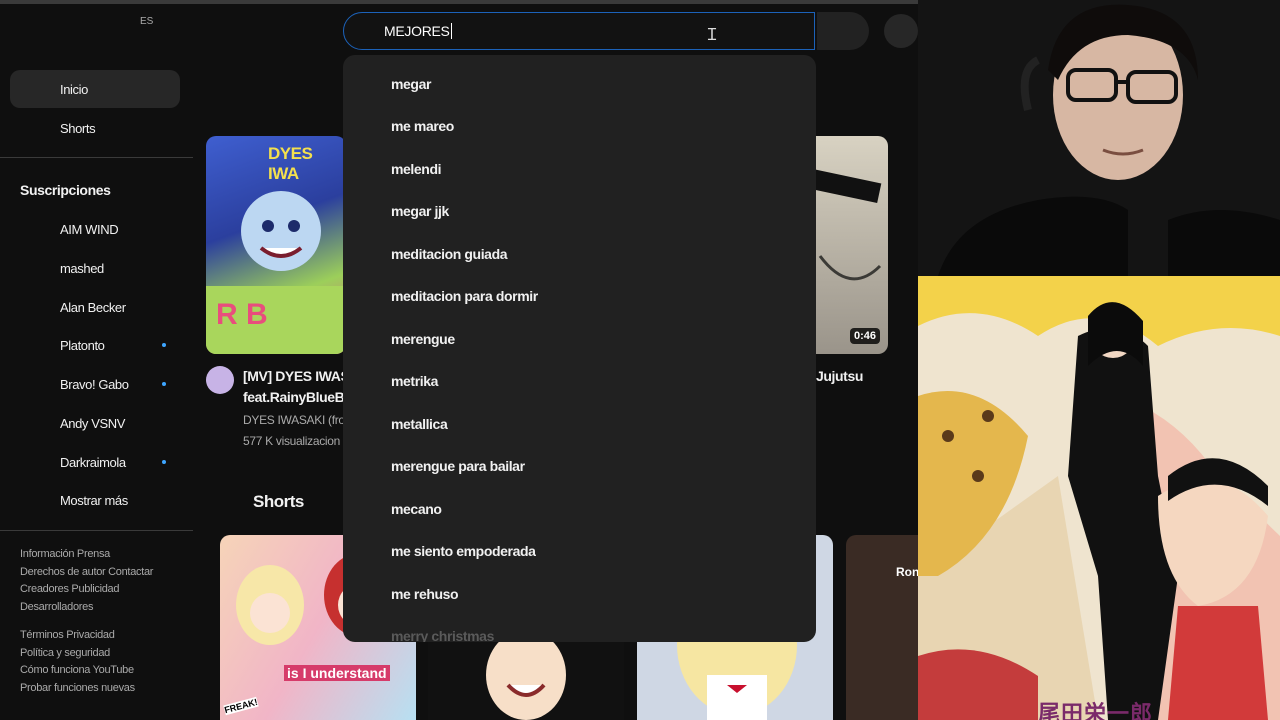 The height and width of the screenshot is (720, 1280). Describe the element at coordinates (65, 653) in the screenshot. I see `footer-links: Política y seguridad` at that location.